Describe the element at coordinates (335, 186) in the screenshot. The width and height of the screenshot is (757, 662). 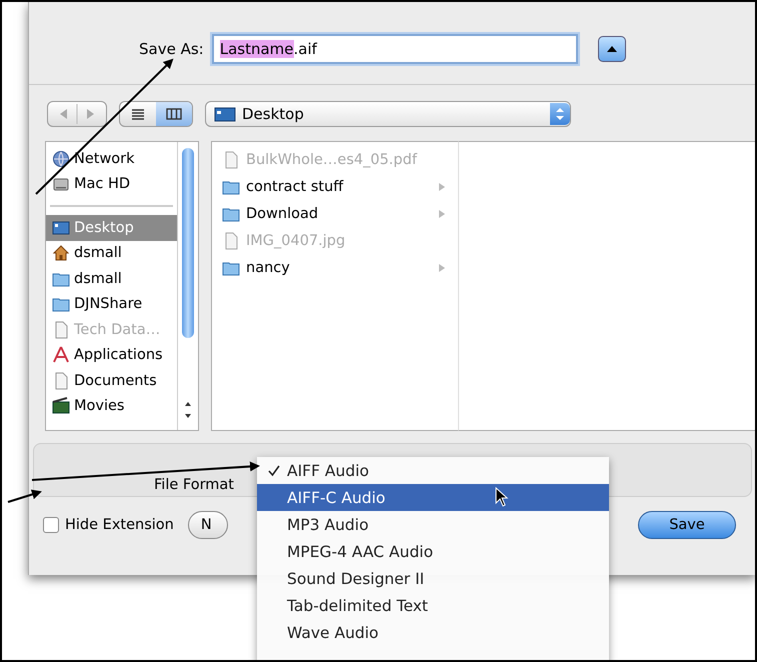
I see `file-item: contract stuff` at that location.